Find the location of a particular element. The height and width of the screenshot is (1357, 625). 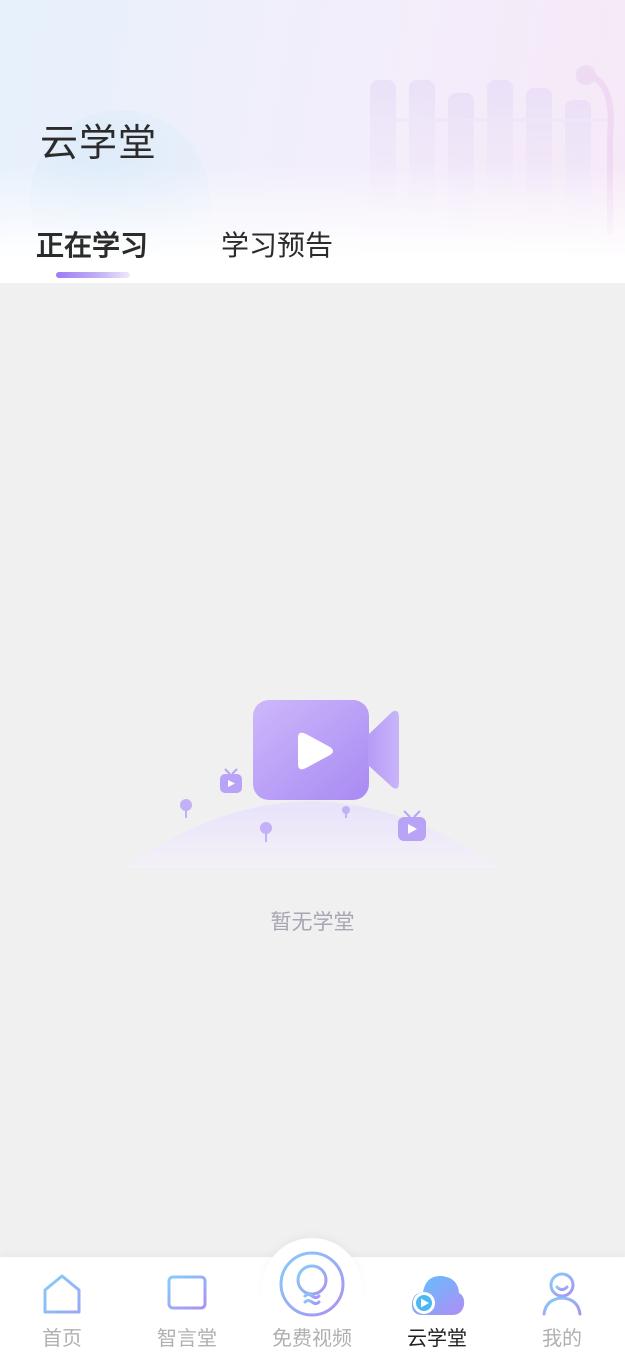

nav-label-yunxuetang: 云学堂 is located at coordinates (437, 1338).